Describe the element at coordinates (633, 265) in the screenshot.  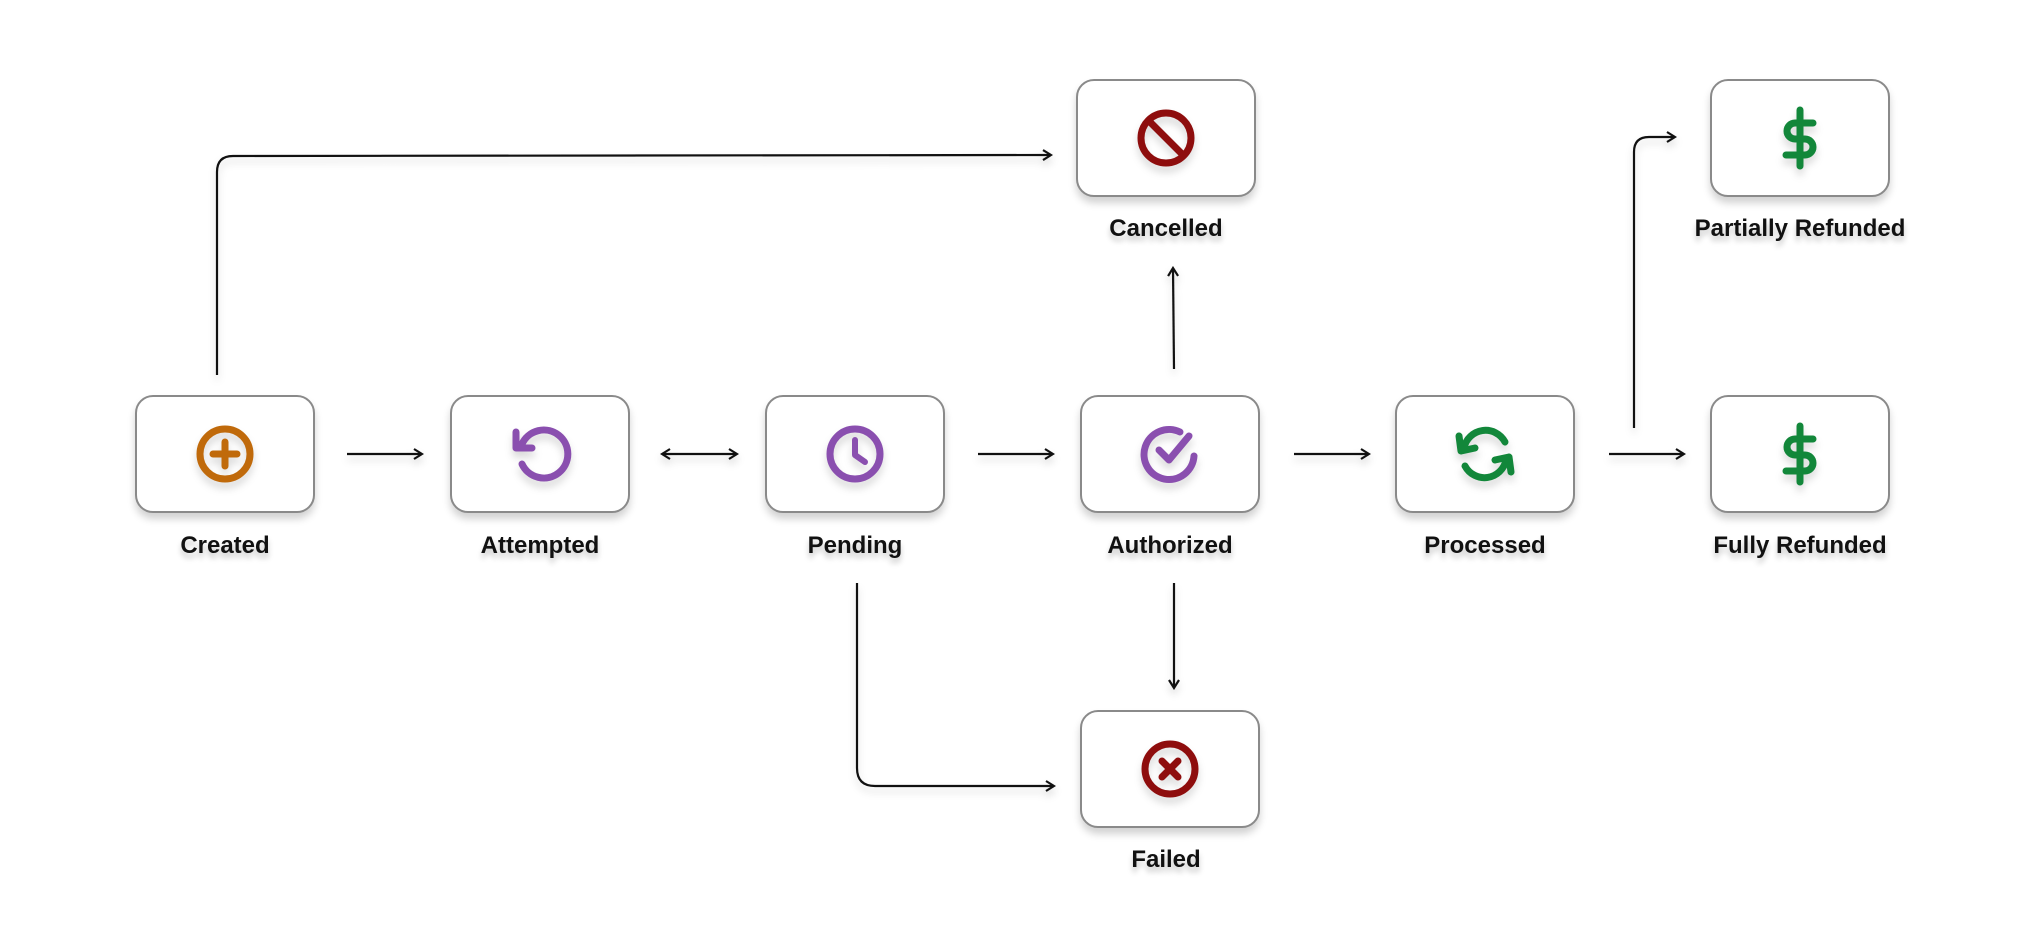
I see `edge-created-cancelled` at that location.